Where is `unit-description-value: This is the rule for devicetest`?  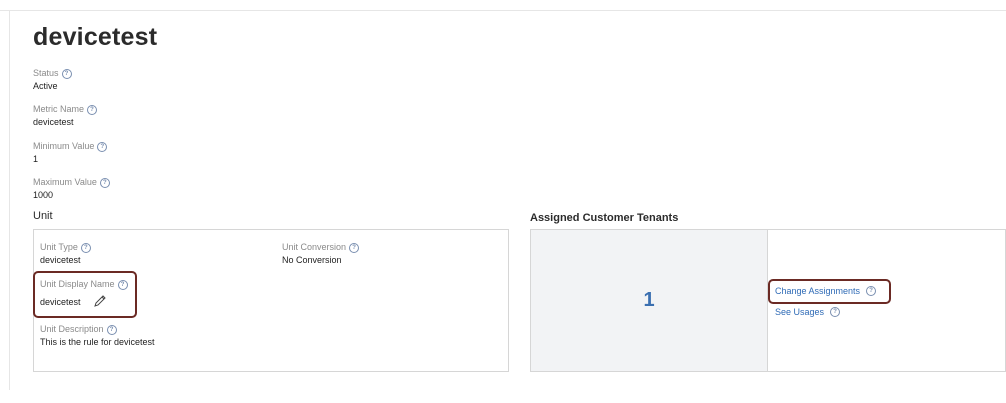 unit-description-value: This is the rule for devicetest is located at coordinates (97, 342).